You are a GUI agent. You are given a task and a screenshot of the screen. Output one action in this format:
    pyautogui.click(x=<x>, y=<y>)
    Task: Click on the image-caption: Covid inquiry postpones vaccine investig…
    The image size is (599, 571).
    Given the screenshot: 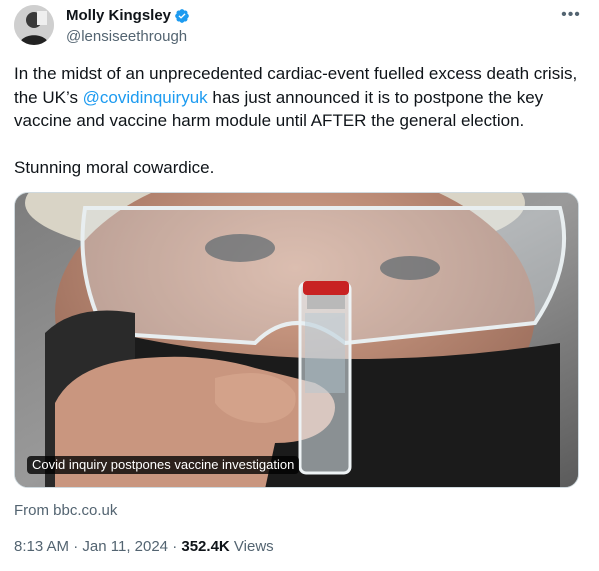 What is the action you would take?
    pyautogui.click(x=163, y=465)
    